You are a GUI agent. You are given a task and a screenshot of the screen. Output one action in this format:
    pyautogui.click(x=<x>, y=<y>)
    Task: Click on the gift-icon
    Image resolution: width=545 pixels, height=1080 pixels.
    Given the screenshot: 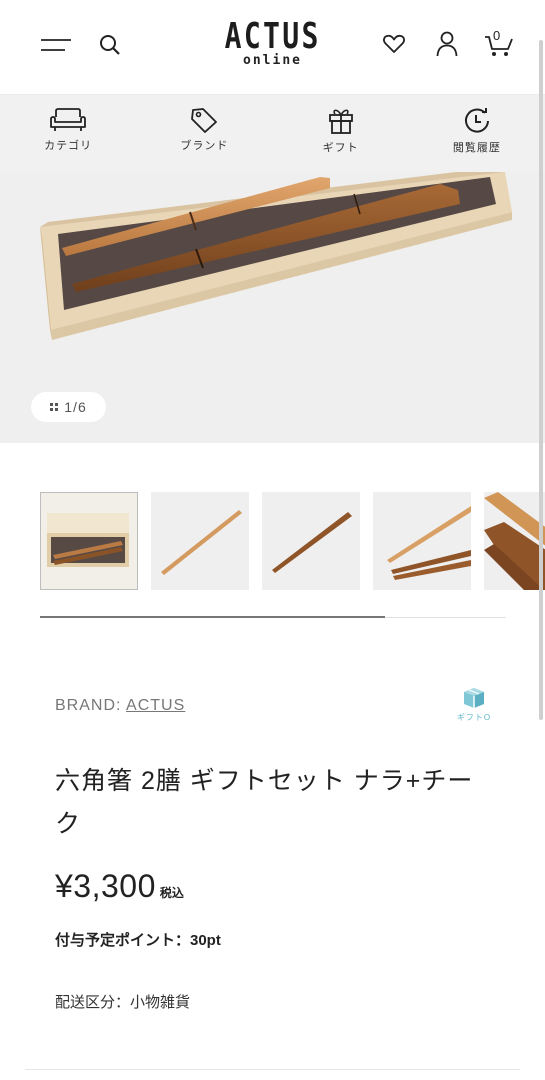 What is the action you would take?
    pyautogui.click(x=340, y=121)
    